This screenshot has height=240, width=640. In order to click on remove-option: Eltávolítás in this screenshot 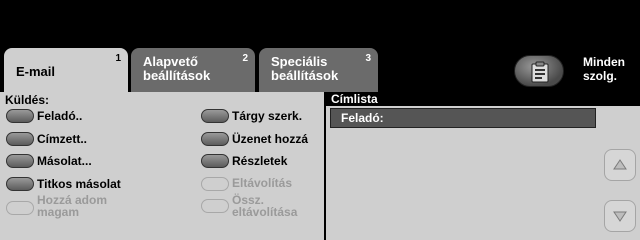, I will do `click(261, 185)`.